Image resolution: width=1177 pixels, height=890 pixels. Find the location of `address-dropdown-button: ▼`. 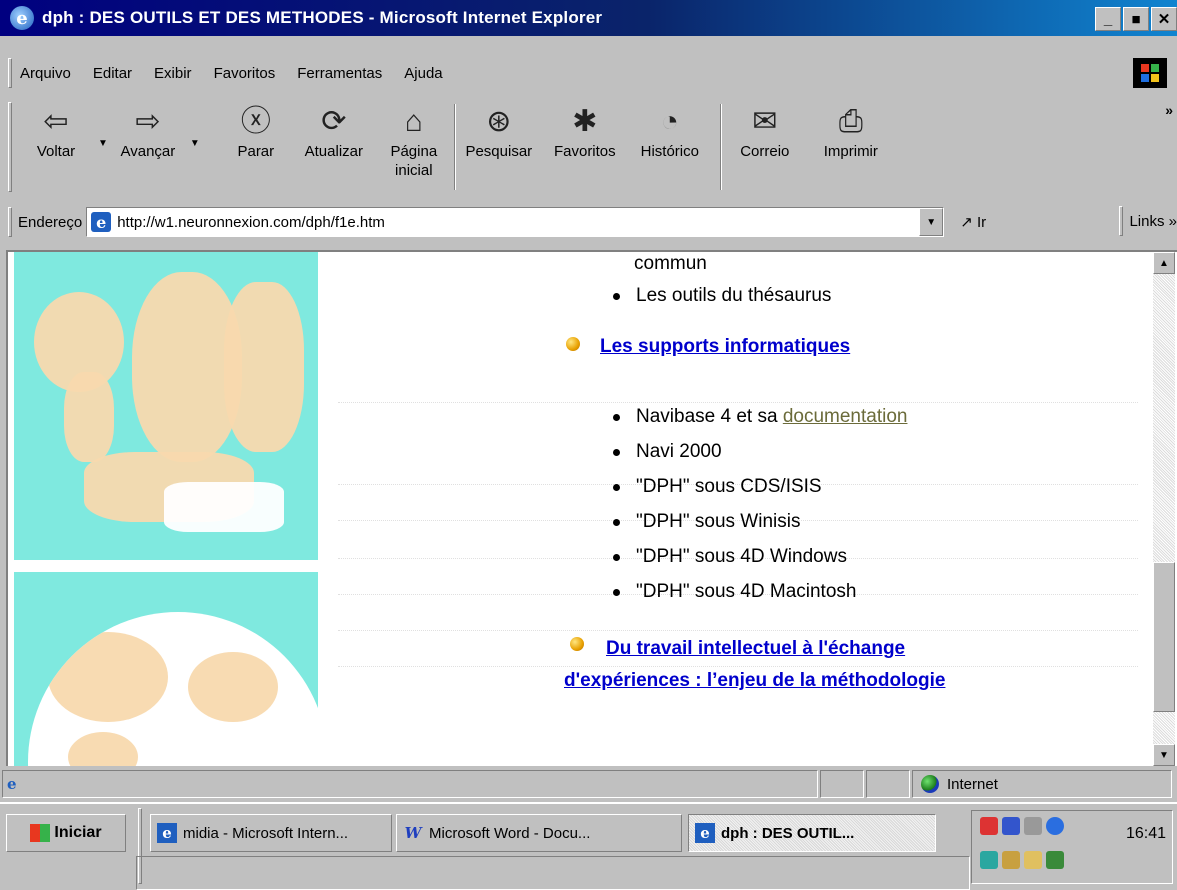

address-dropdown-button: ▼ is located at coordinates (931, 222).